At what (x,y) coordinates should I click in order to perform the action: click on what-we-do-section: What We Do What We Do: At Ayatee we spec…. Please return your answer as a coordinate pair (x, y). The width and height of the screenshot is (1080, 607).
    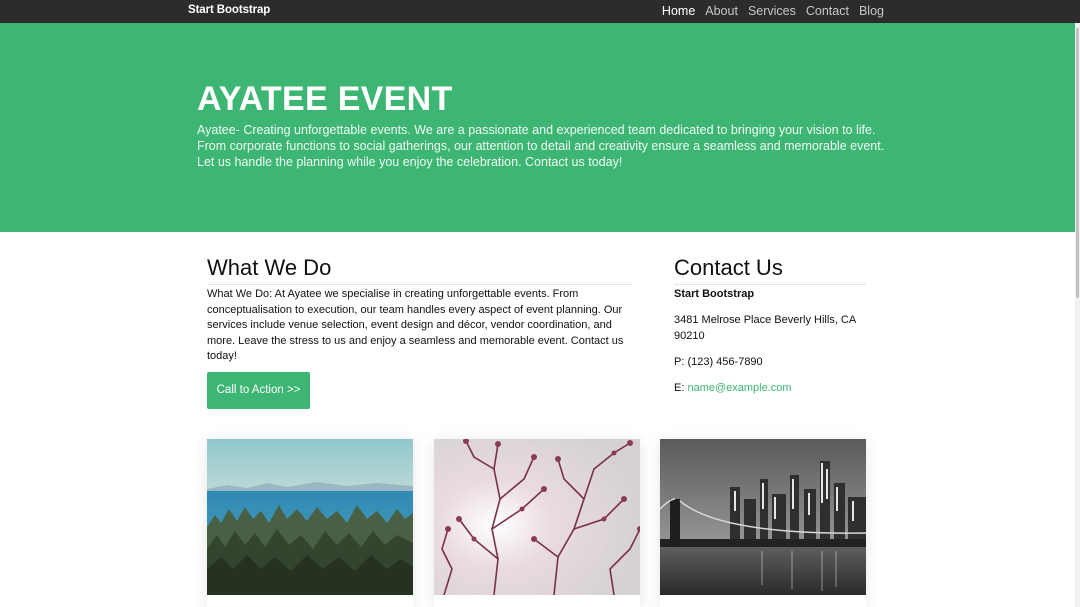
    Looking at the image, I should click on (419, 310).